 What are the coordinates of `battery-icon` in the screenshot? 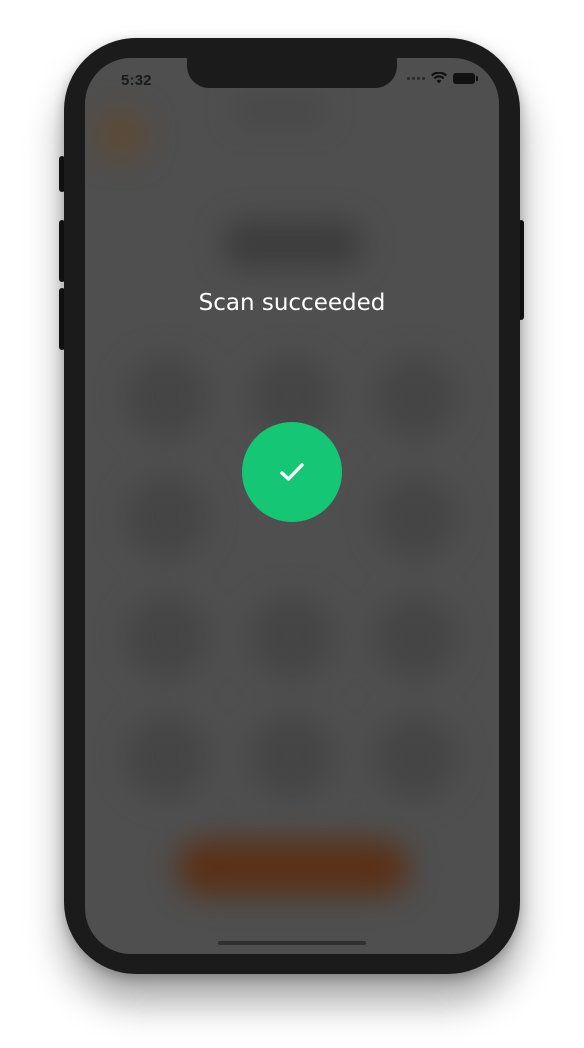 It's located at (465, 78).